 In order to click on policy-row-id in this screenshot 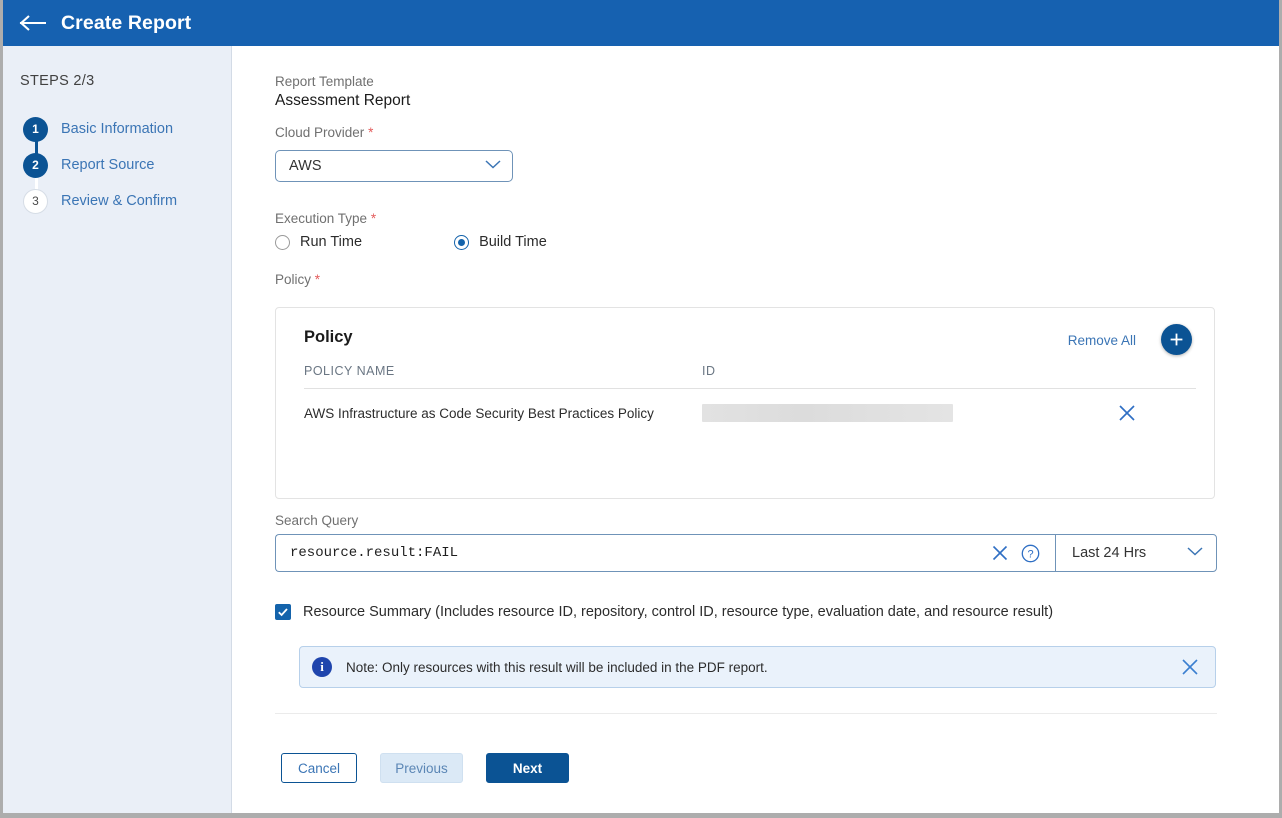, I will do `click(902, 413)`.